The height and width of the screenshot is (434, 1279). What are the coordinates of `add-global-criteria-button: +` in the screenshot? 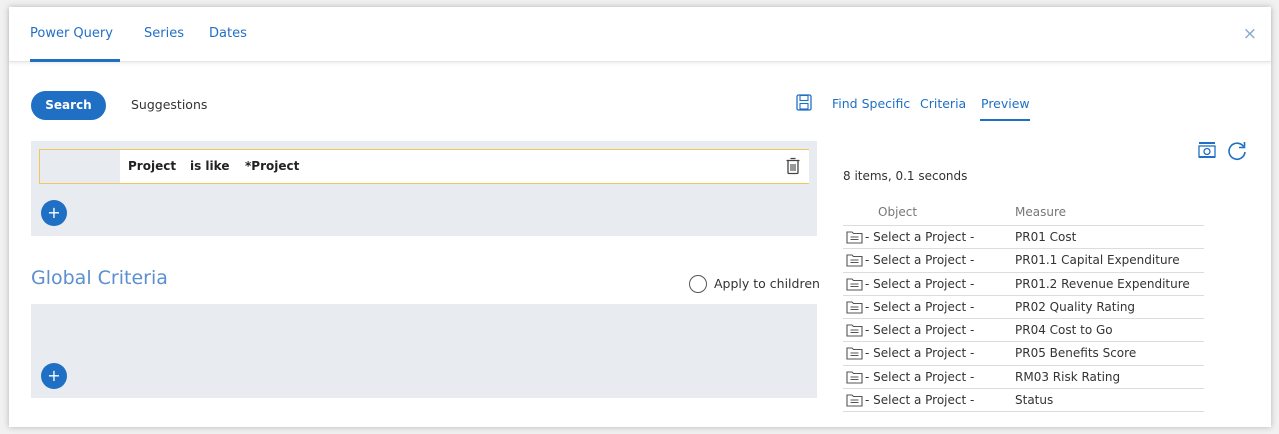 It's located at (54, 376).